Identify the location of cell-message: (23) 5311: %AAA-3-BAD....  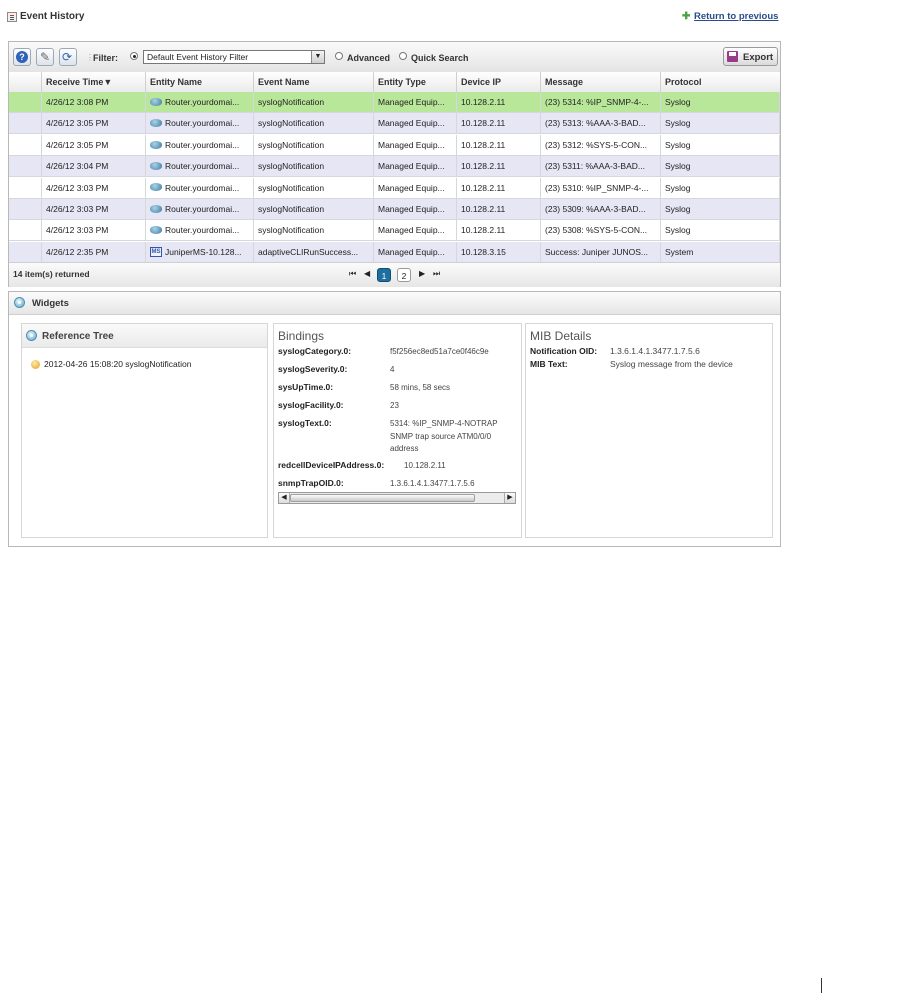
(601, 166).